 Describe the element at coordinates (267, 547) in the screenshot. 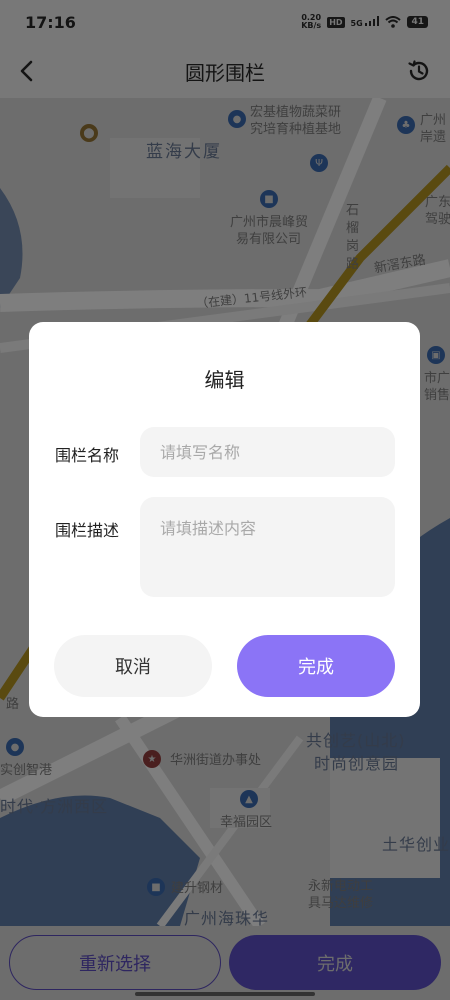

I see `fence-desc-input` at that location.